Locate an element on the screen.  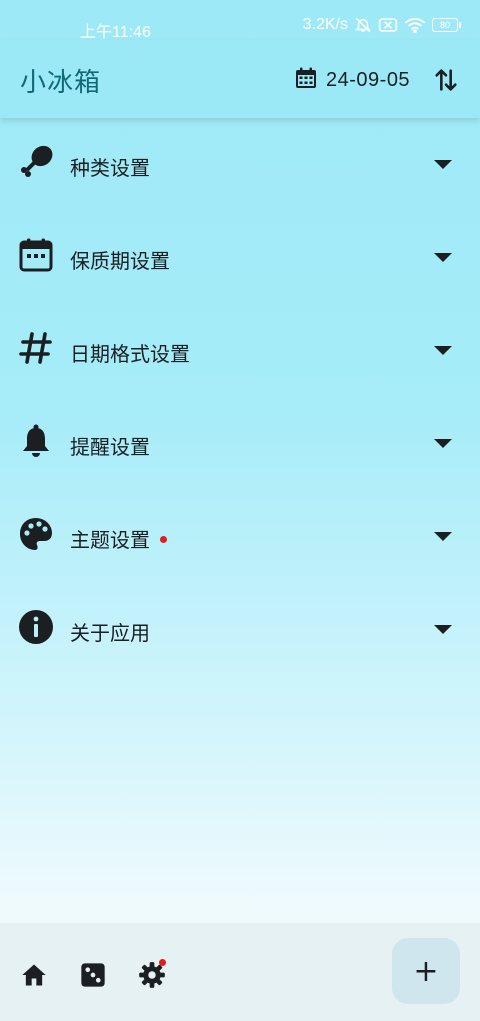
date-picker: 24-09-05 is located at coordinates (352, 80).